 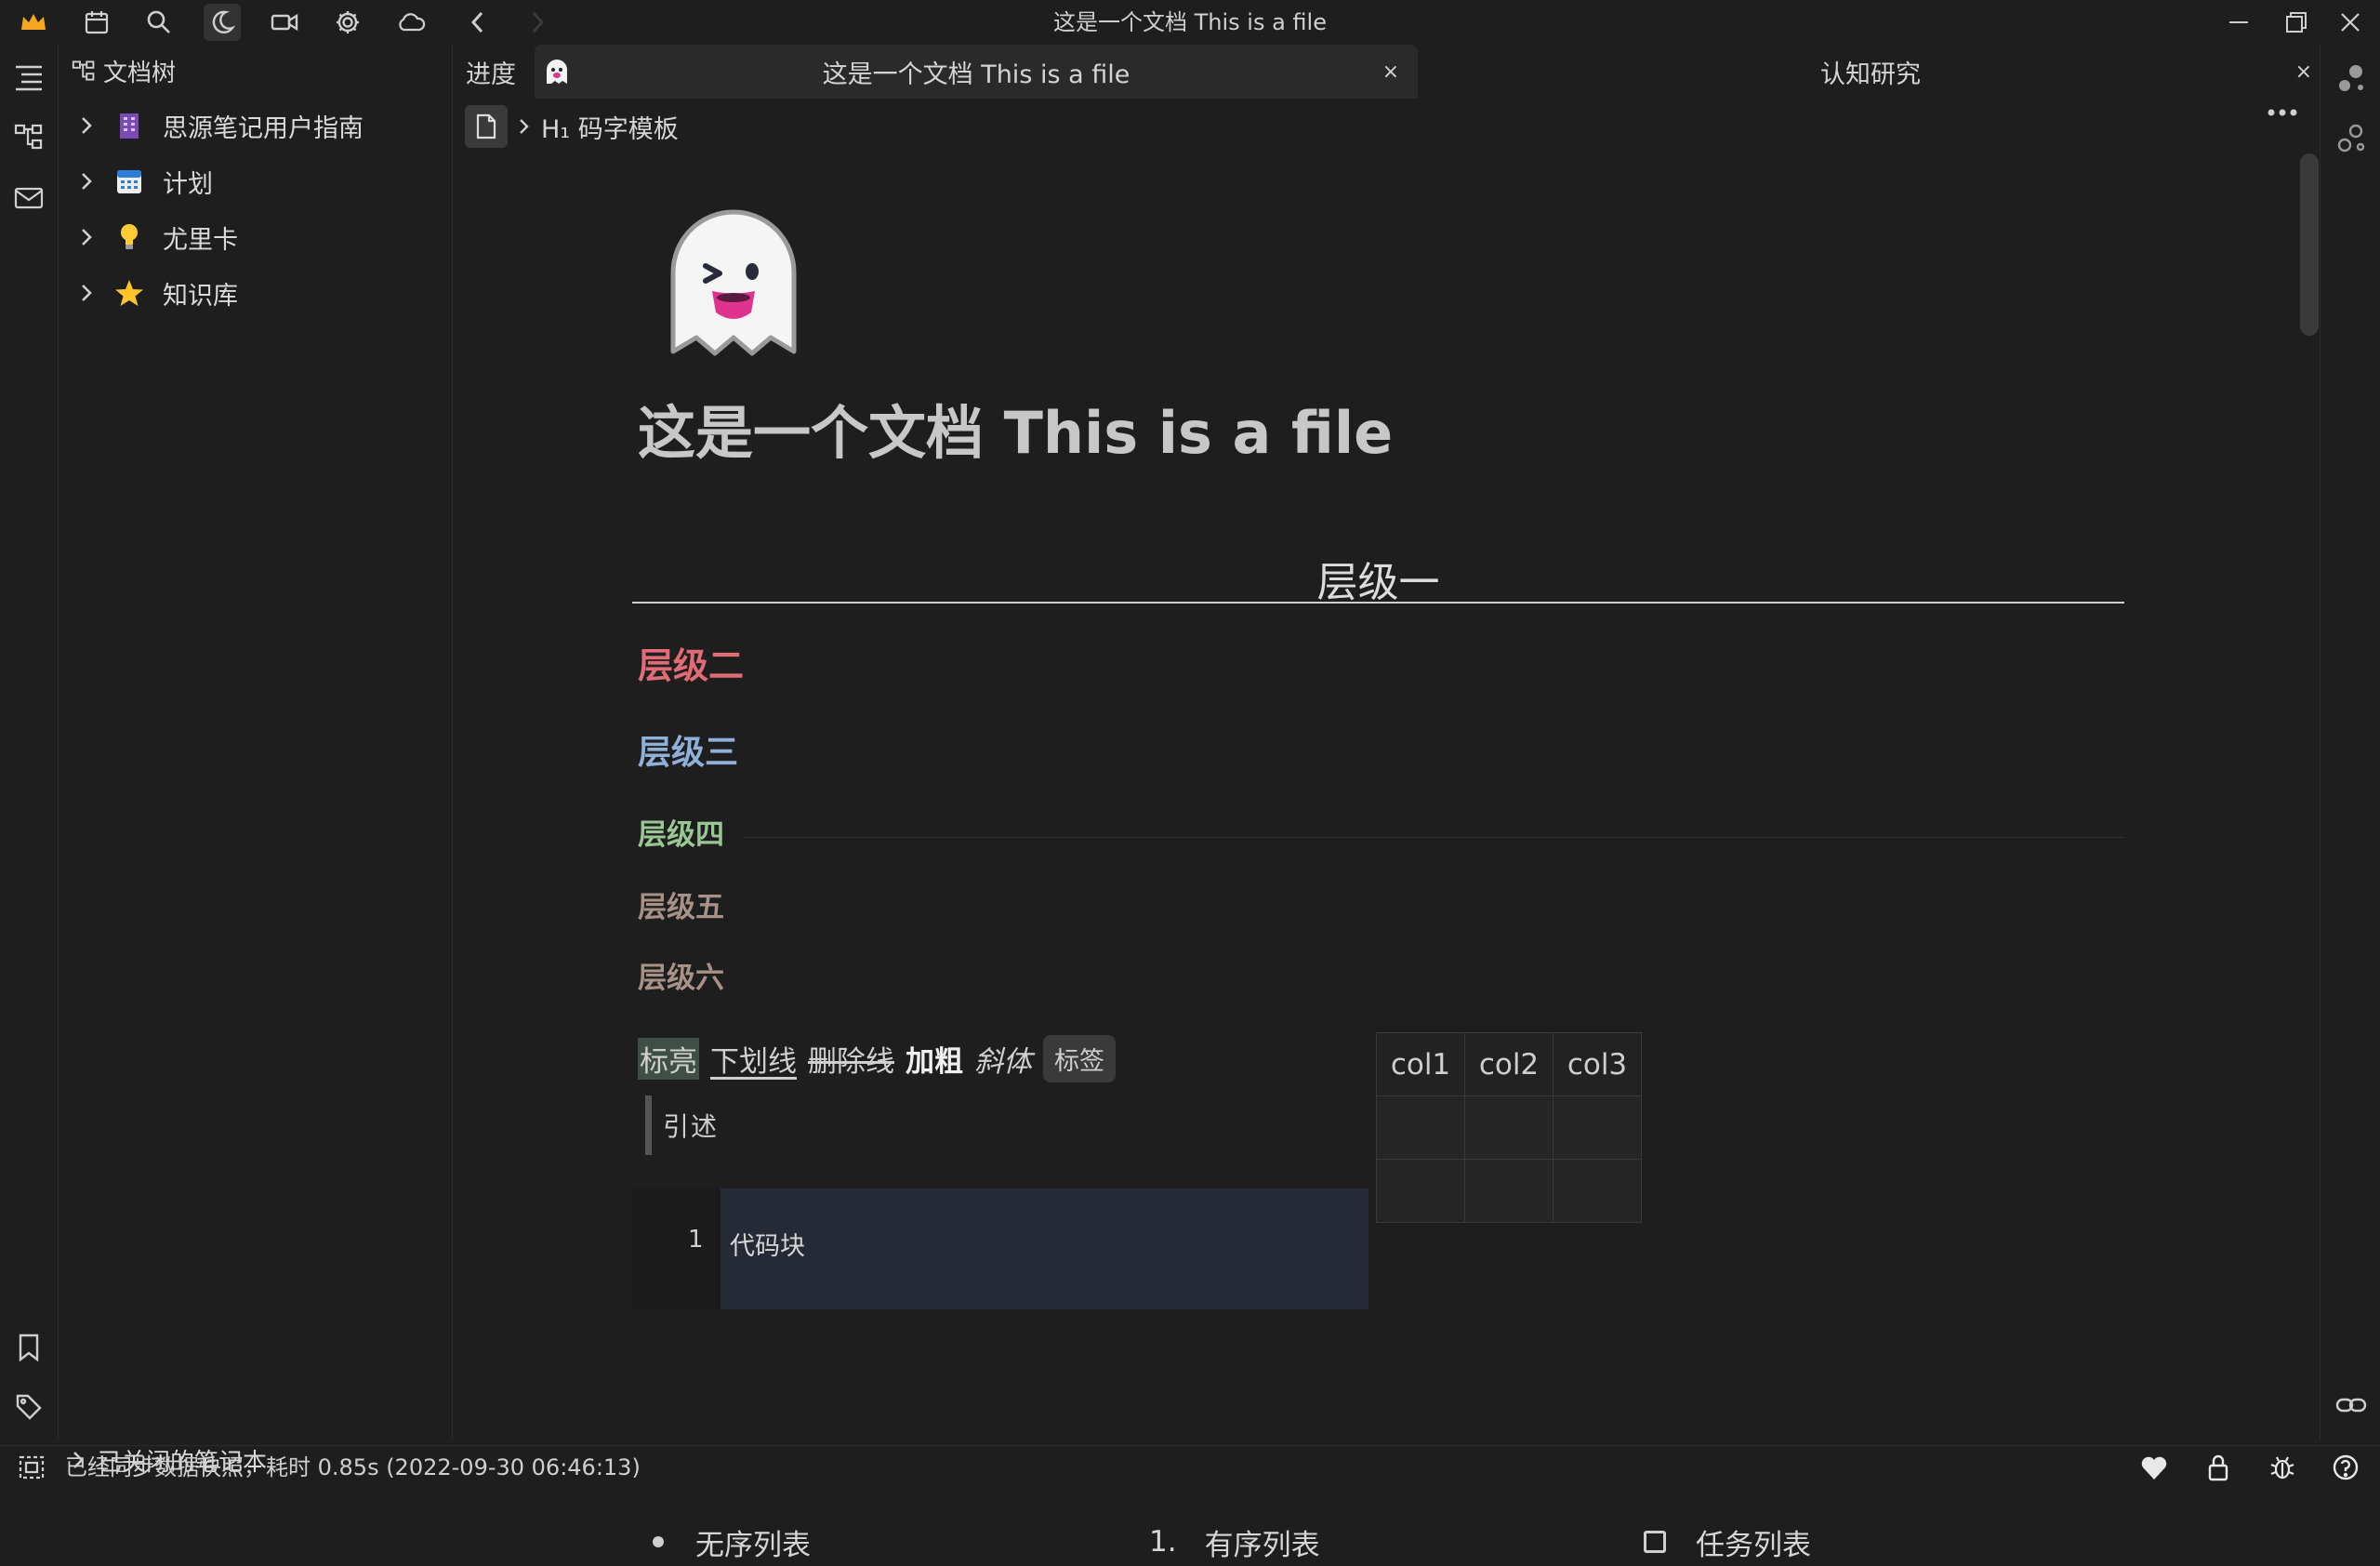 What do you see at coordinates (767, 1246) in the screenshot?
I see `code-text: 代码块` at bounding box center [767, 1246].